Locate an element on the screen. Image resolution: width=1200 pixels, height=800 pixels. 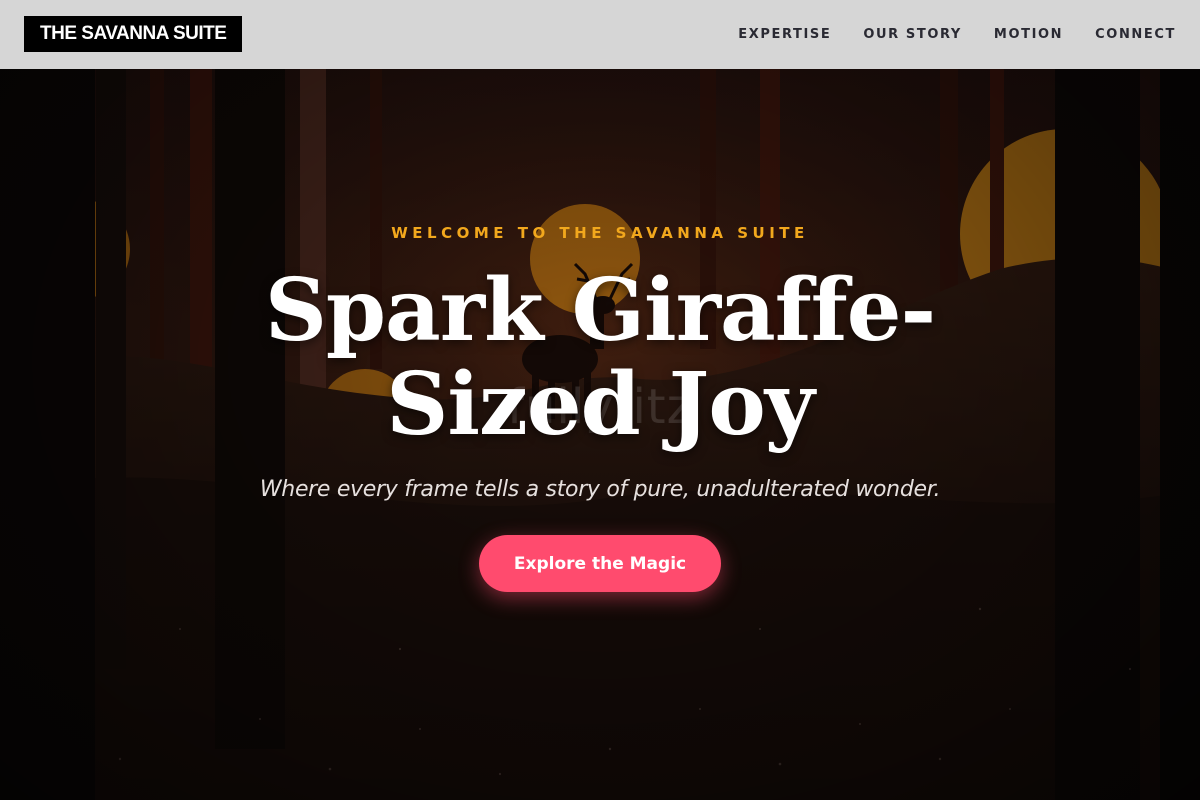
nav-link-motion: MOTION is located at coordinates (1028, 34).